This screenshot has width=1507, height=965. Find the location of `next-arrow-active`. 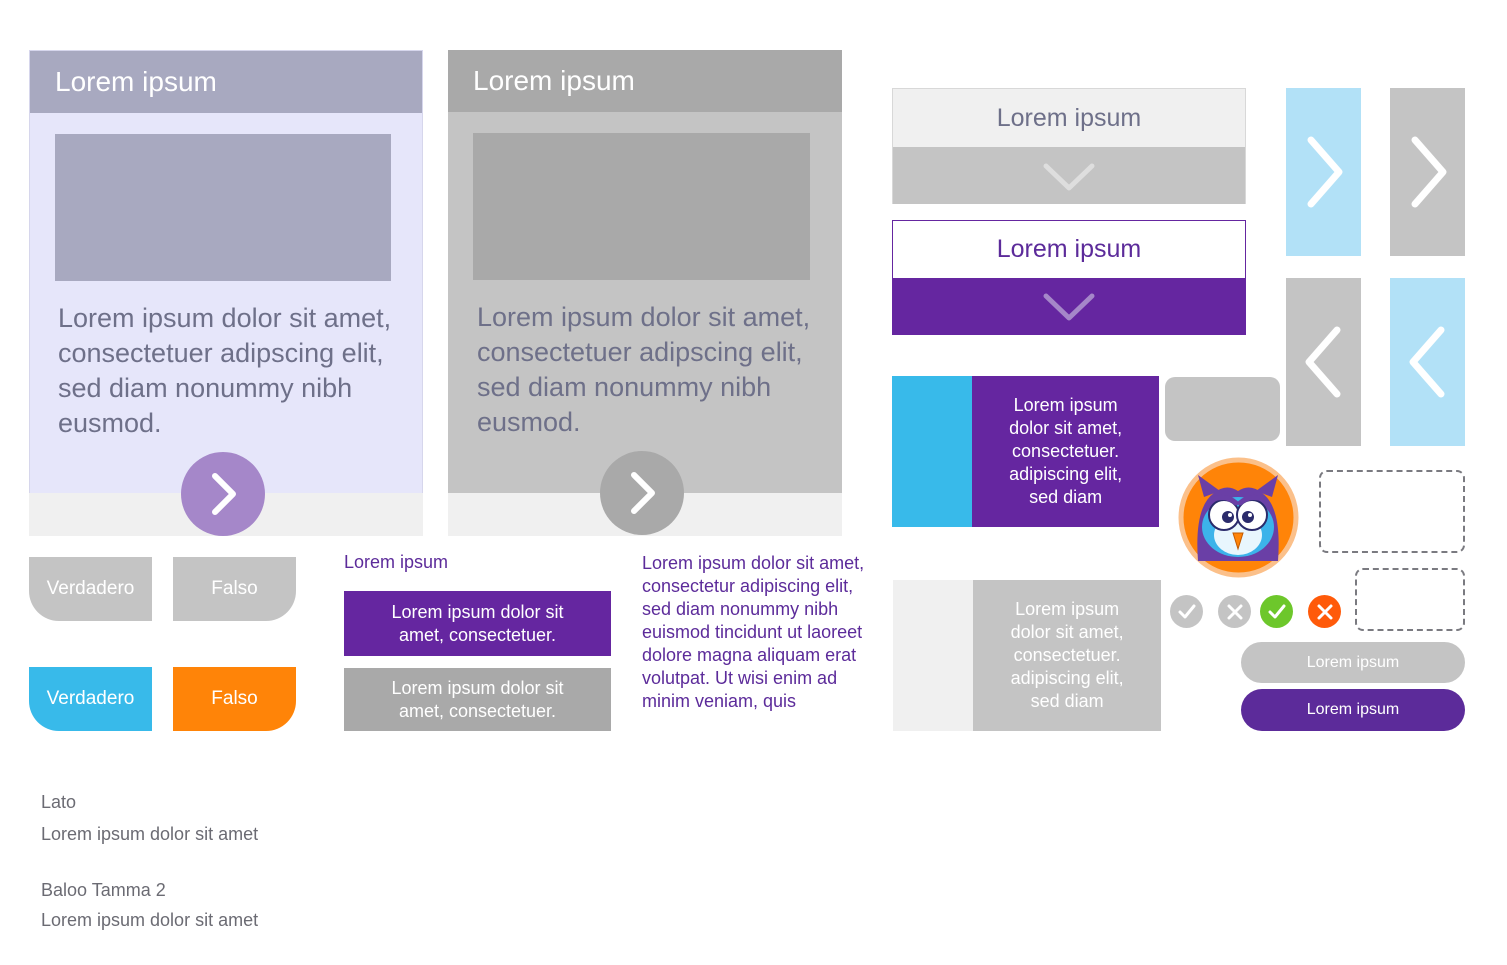

next-arrow-active is located at coordinates (1323, 172).